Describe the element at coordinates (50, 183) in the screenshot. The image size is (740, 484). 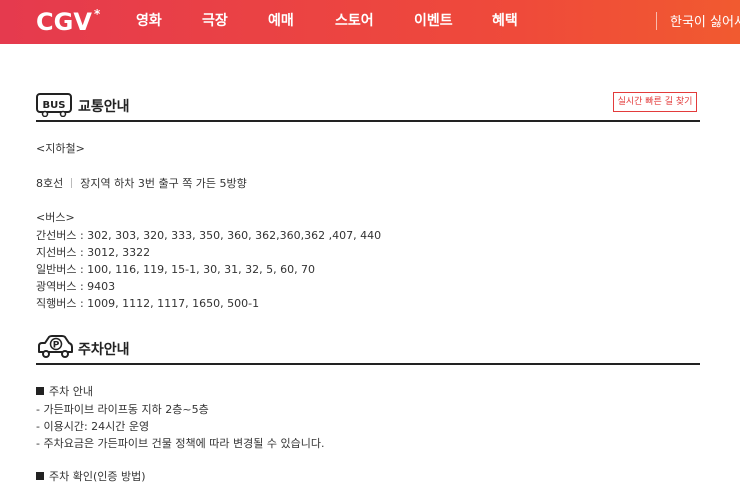
I see `subway-line: 8호선` at that location.